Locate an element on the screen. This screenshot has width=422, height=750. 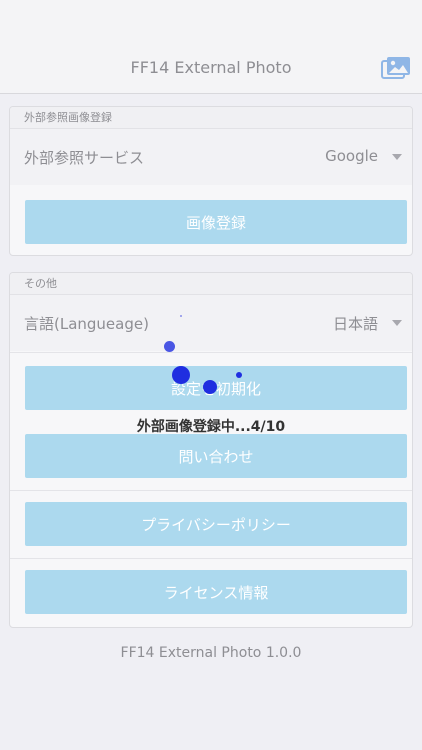
nav-title: FF14 External Photo is located at coordinates (211, 67).